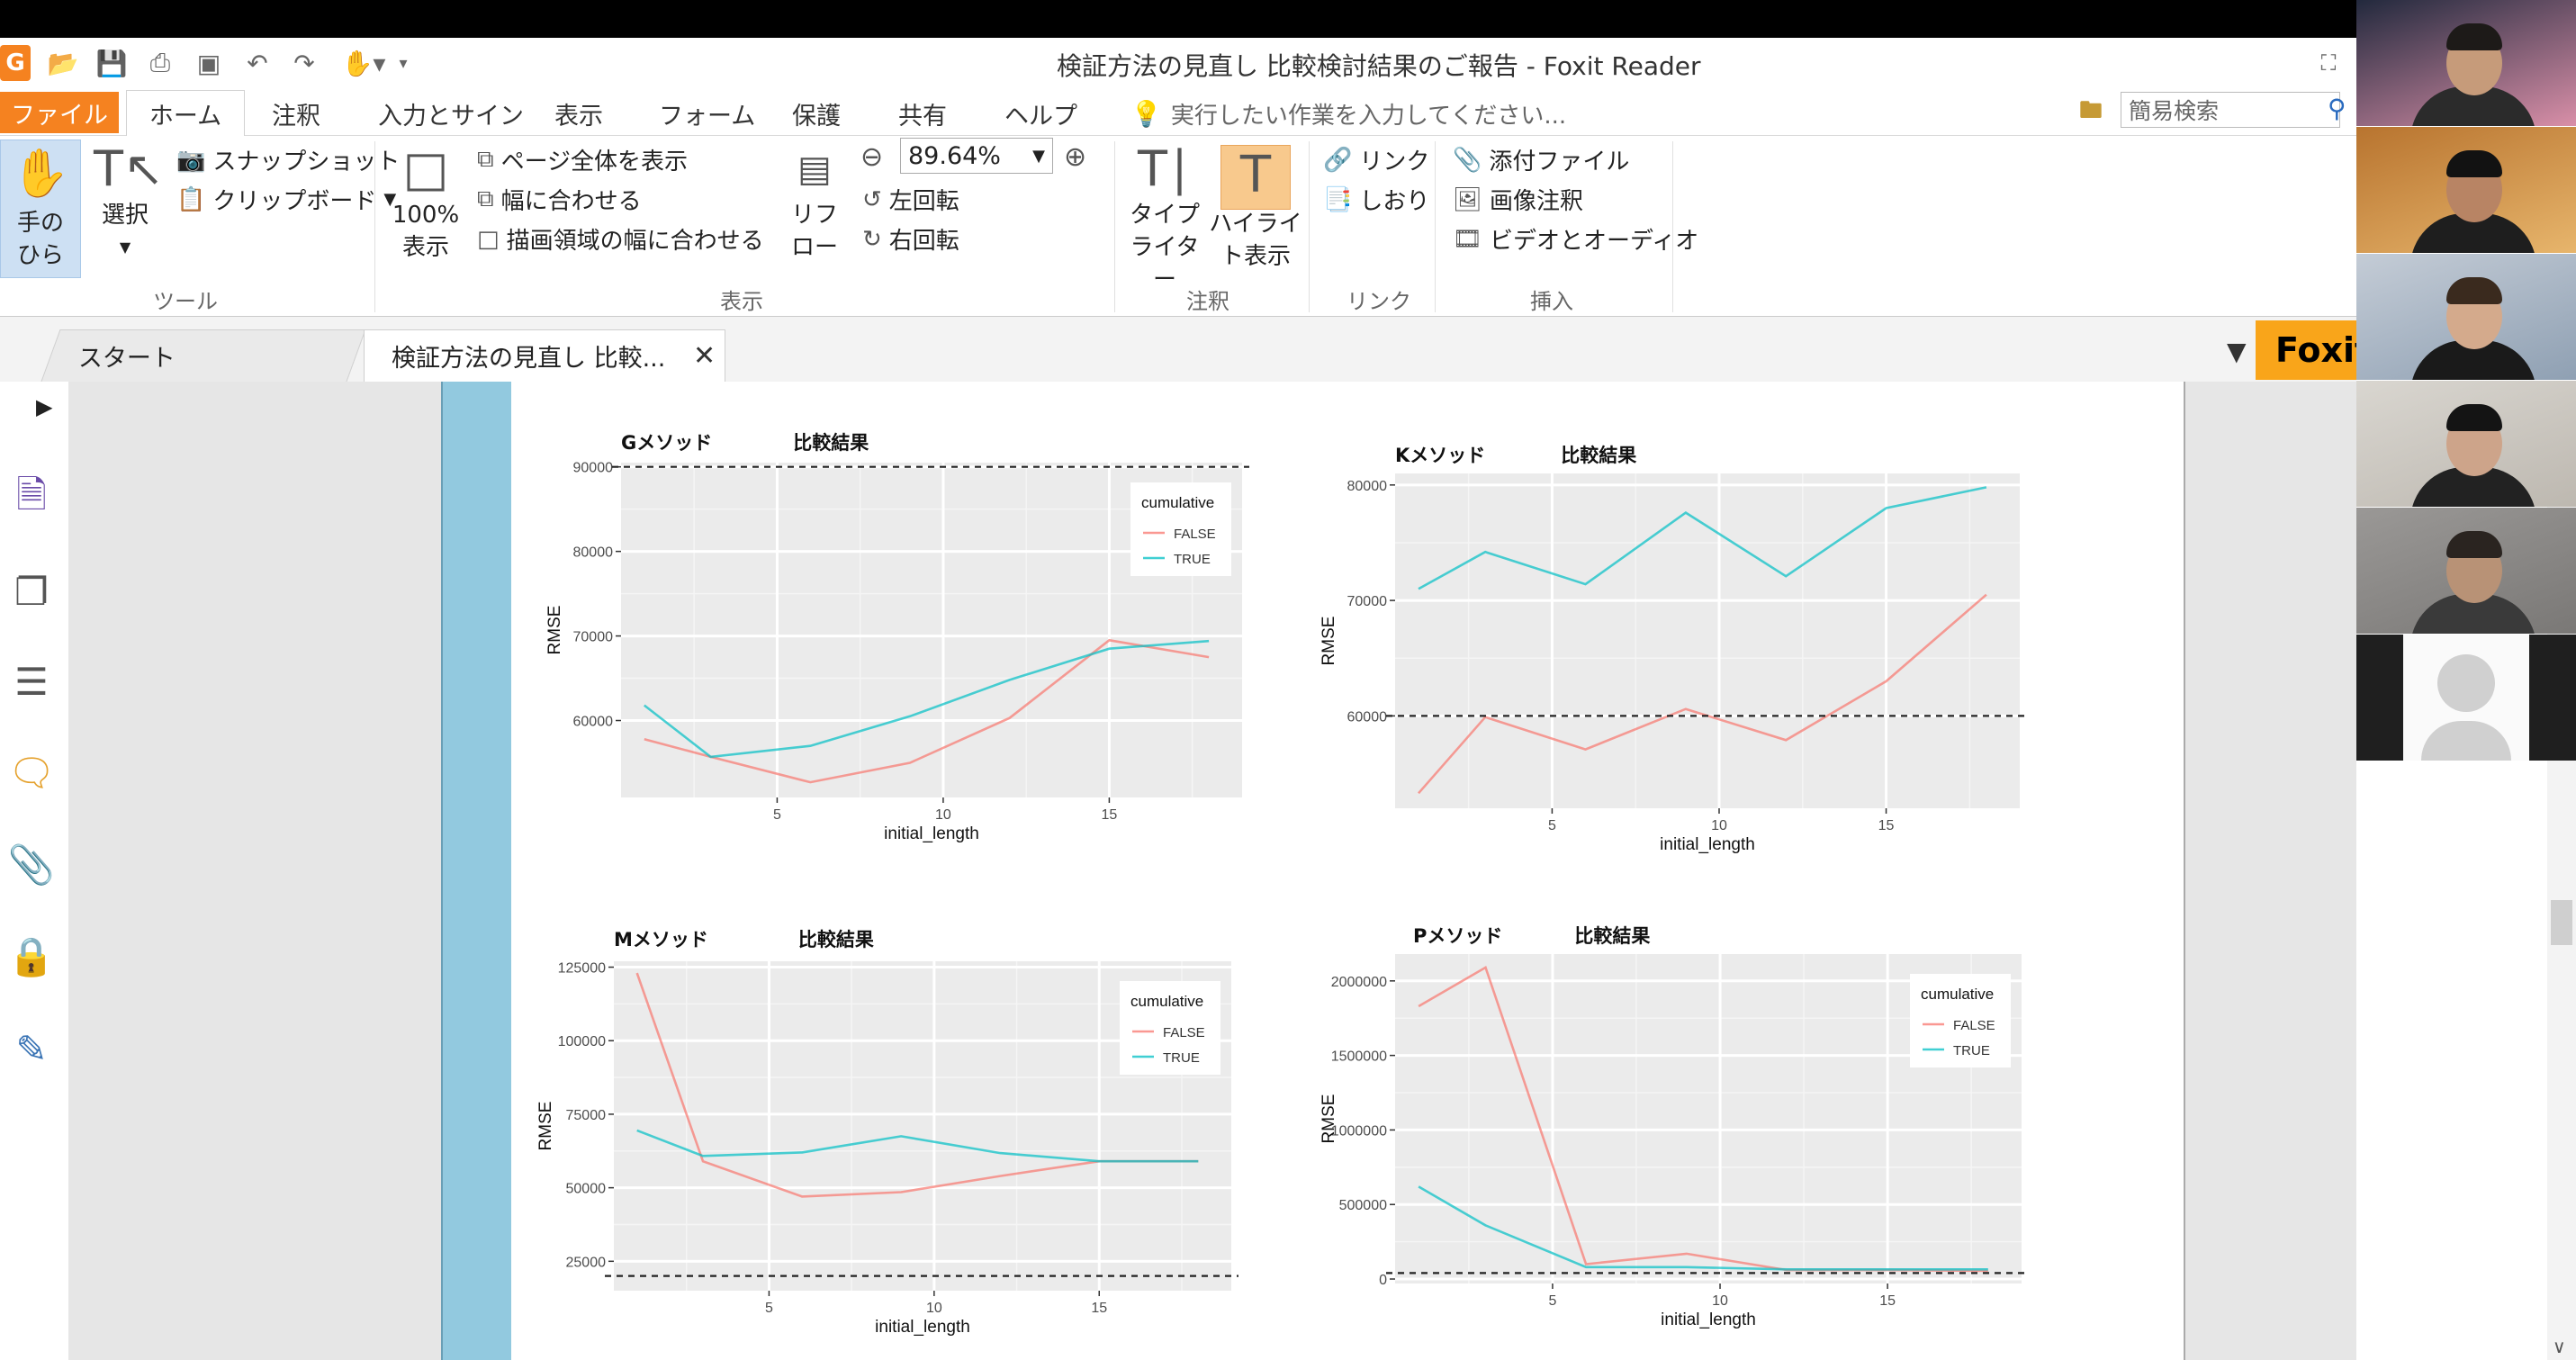 The height and width of the screenshot is (1360, 2576). What do you see at coordinates (1367, 717) in the screenshot?
I see `y-tick-label: 60000` at bounding box center [1367, 717].